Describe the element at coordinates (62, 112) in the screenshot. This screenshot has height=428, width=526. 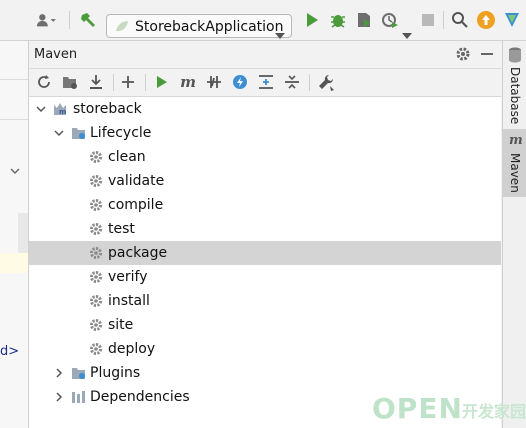
I see `svg-text: m` at that location.